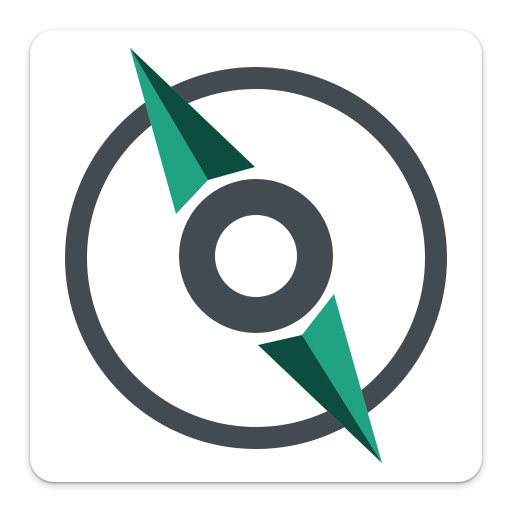 The height and width of the screenshot is (512, 512). I want to click on compass-center-hub, so click(256, 256).